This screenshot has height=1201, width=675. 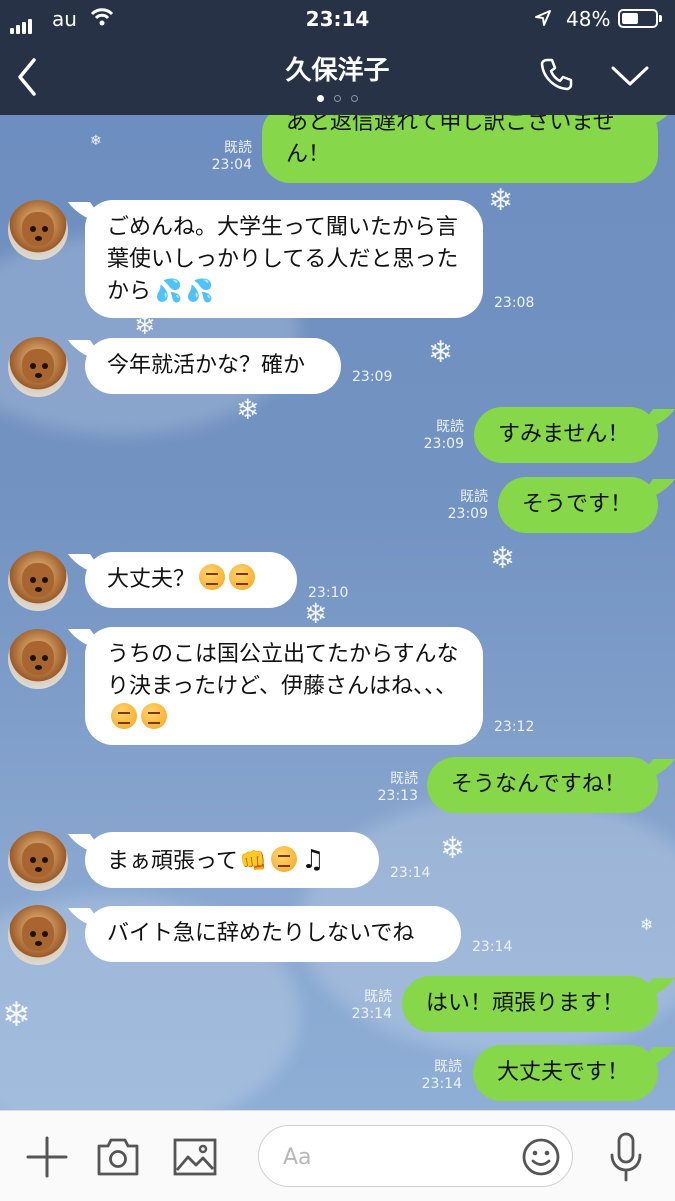 What do you see at coordinates (588, 19) in the screenshot?
I see `battery-percent: 48%` at bounding box center [588, 19].